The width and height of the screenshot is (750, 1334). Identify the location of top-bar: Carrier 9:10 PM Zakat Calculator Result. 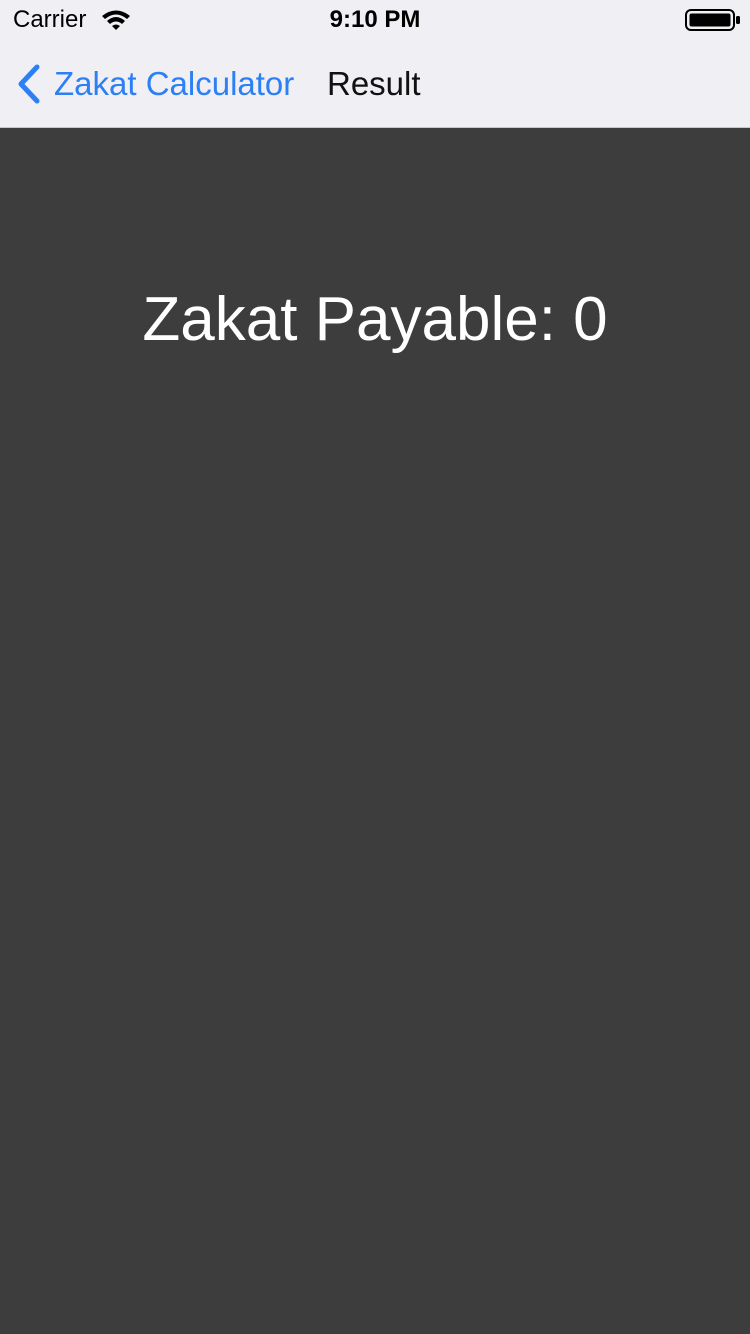
(375, 64).